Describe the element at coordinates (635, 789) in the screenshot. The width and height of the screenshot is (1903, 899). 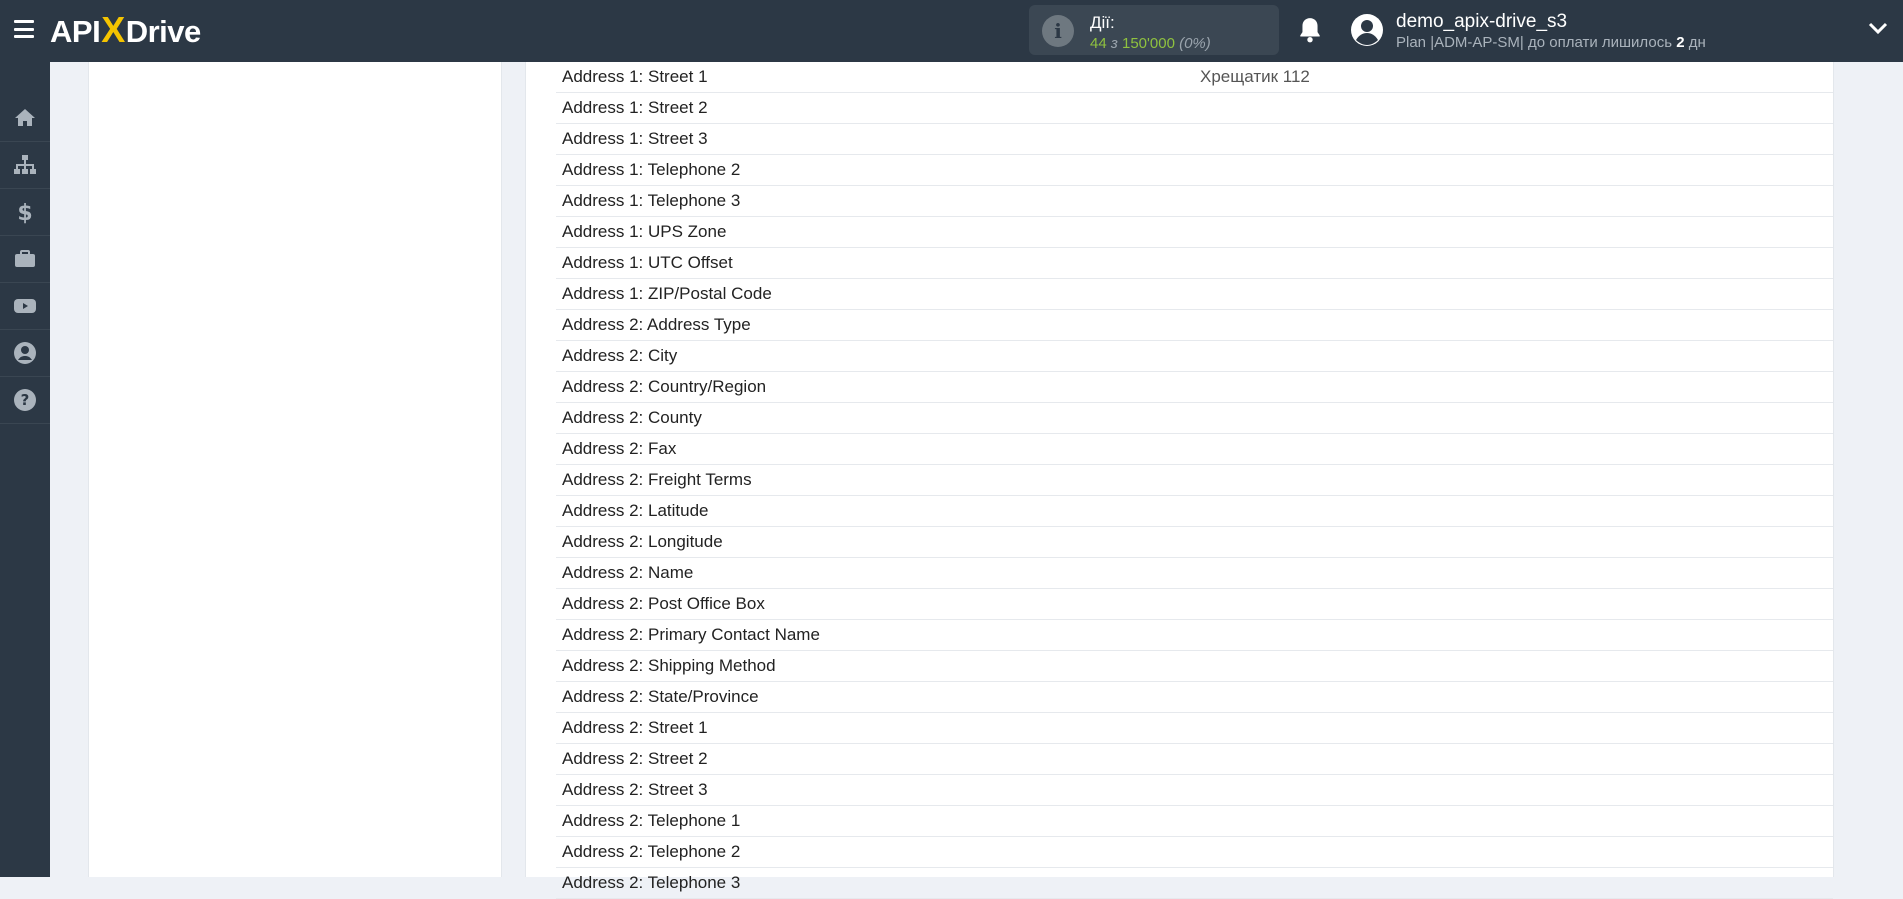
I see `field-name: Address 2: Street 3` at that location.